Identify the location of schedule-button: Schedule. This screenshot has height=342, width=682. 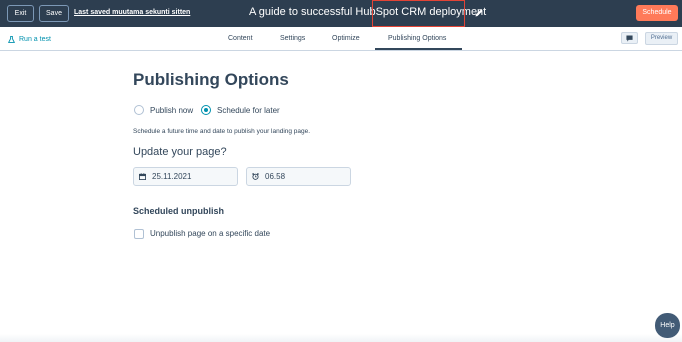
(657, 13).